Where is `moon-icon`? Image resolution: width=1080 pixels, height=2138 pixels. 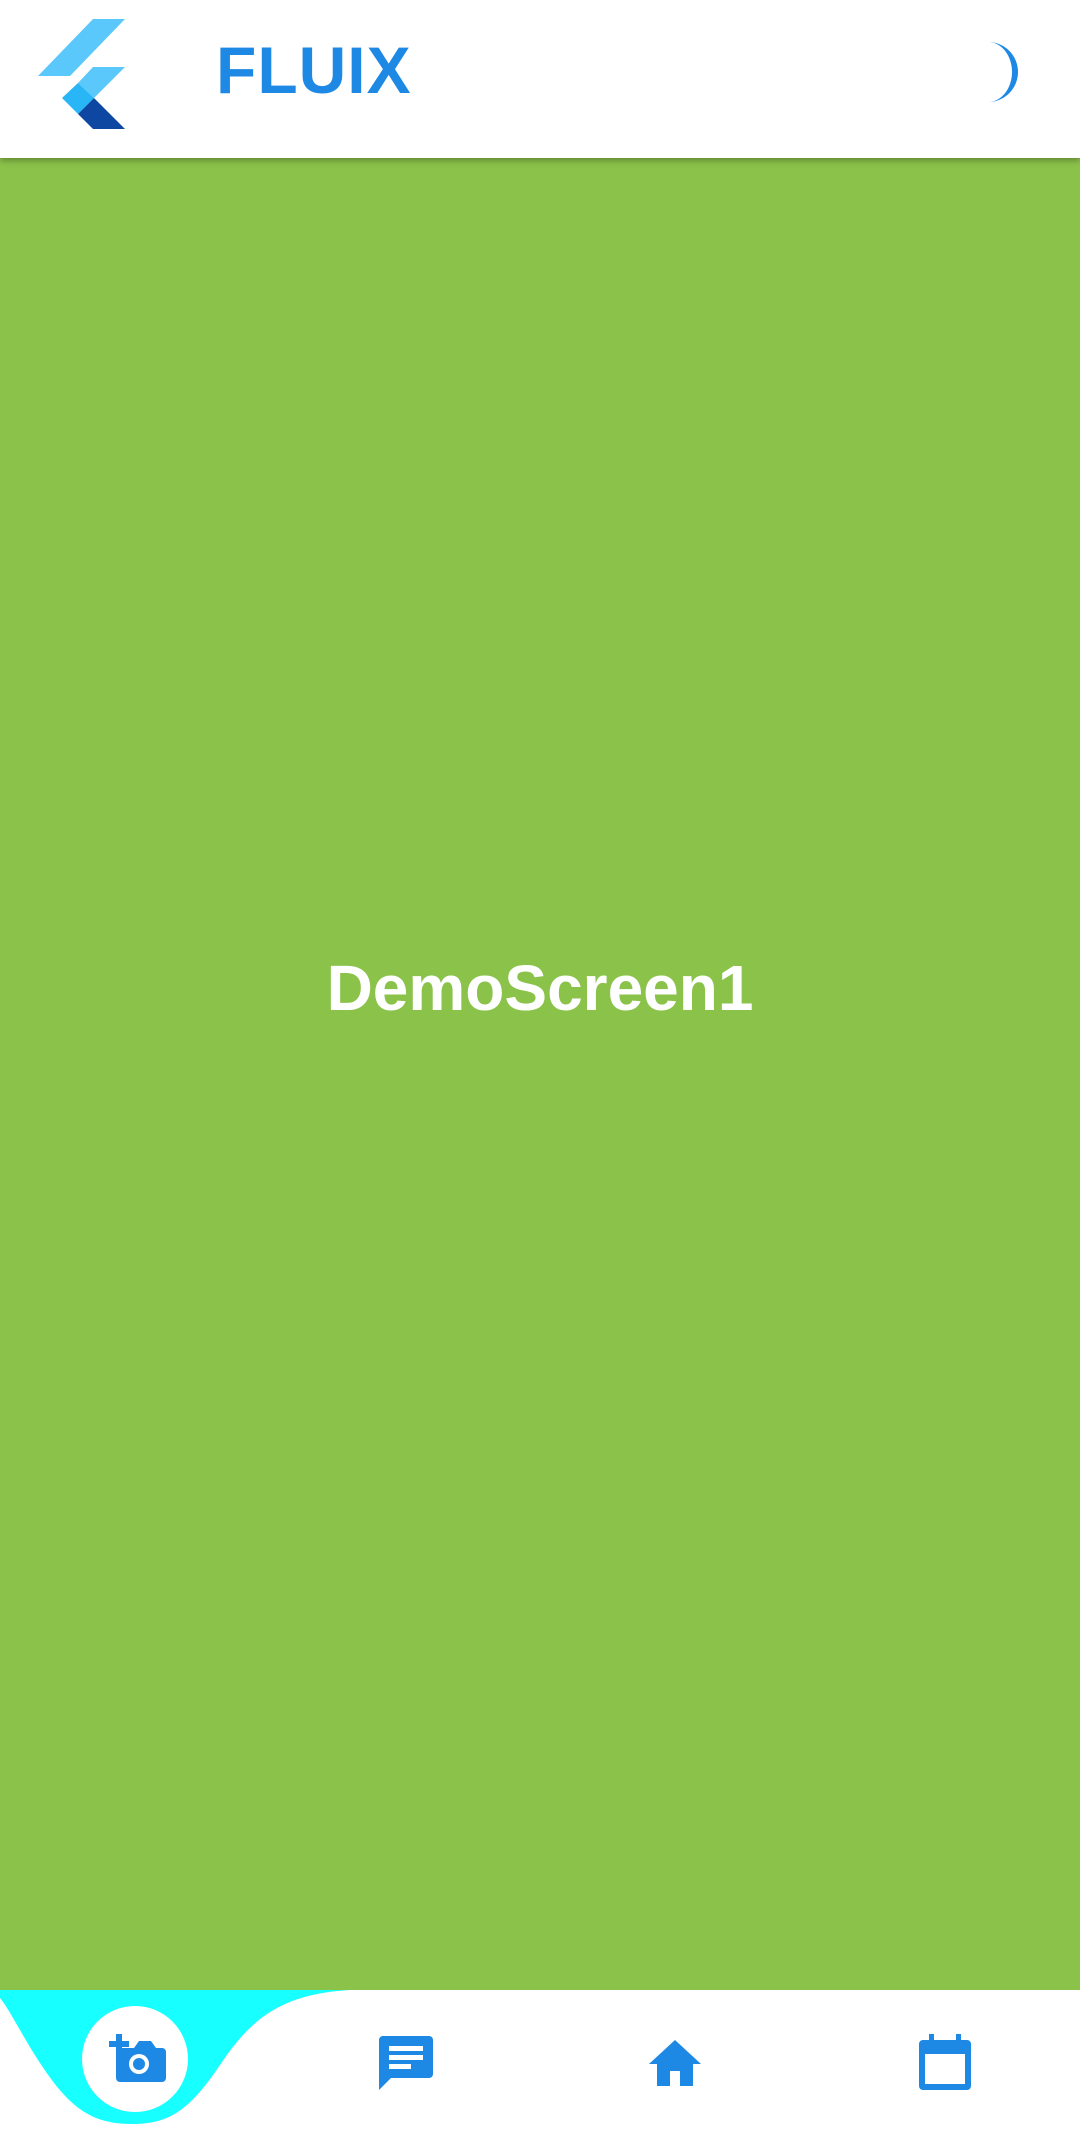
moon-icon is located at coordinates (1008, 72).